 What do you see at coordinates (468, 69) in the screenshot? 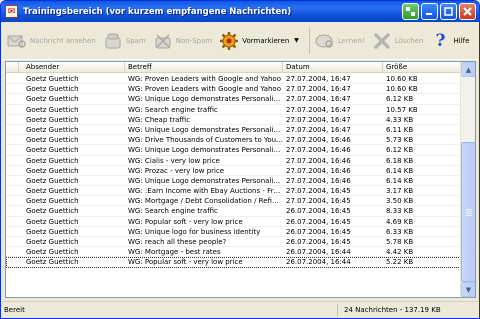
I see `scroll-up-icon: ▲` at bounding box center [468, 69].